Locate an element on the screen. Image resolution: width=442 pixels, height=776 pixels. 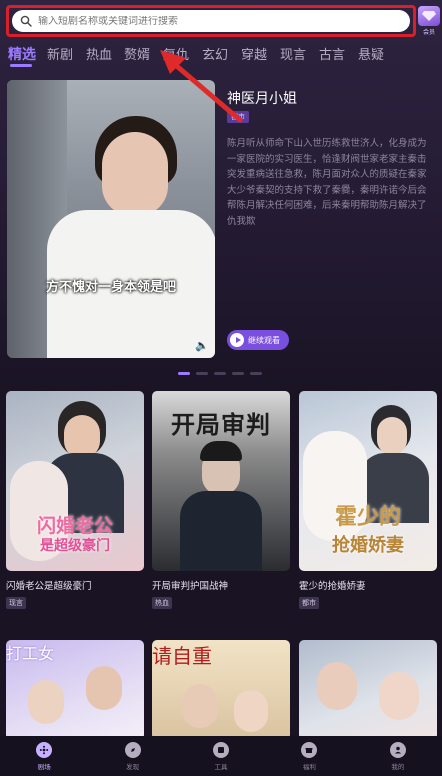
drama-poster: 闪婚老公 是超级豪门 is located at coordinates (75, 481).